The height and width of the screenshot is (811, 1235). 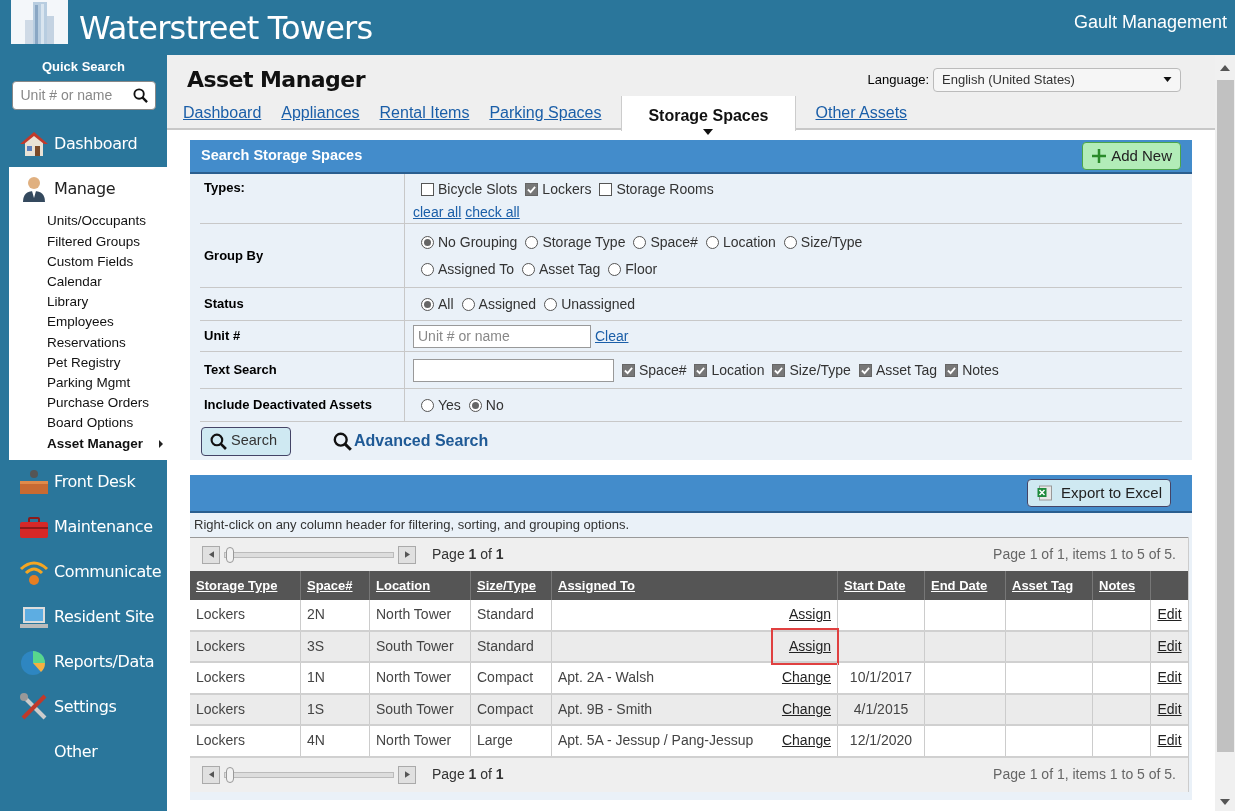 What do you see at coordinates (316, 646) in the screenshot?
I see `table-cell-text: 3S` at bounding box center [316, 646].